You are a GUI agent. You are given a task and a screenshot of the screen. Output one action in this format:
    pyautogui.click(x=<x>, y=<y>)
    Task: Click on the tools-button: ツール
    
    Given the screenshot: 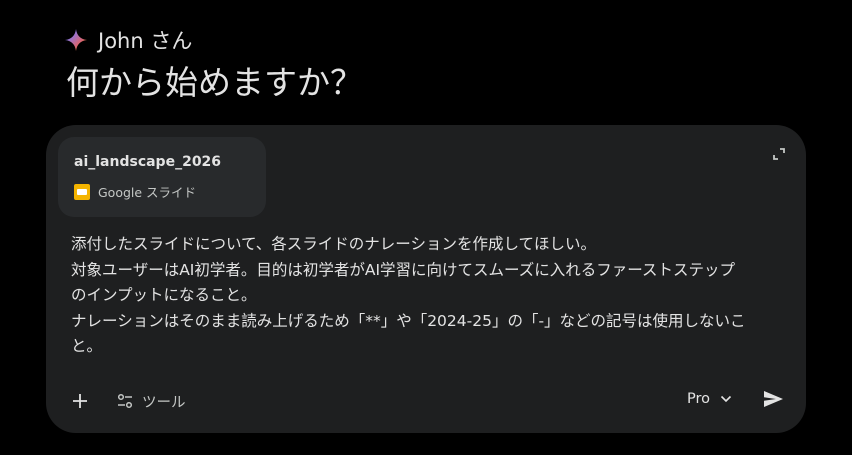 What is the action you would take?
    pyautogui.click(x=151, y=401)
    